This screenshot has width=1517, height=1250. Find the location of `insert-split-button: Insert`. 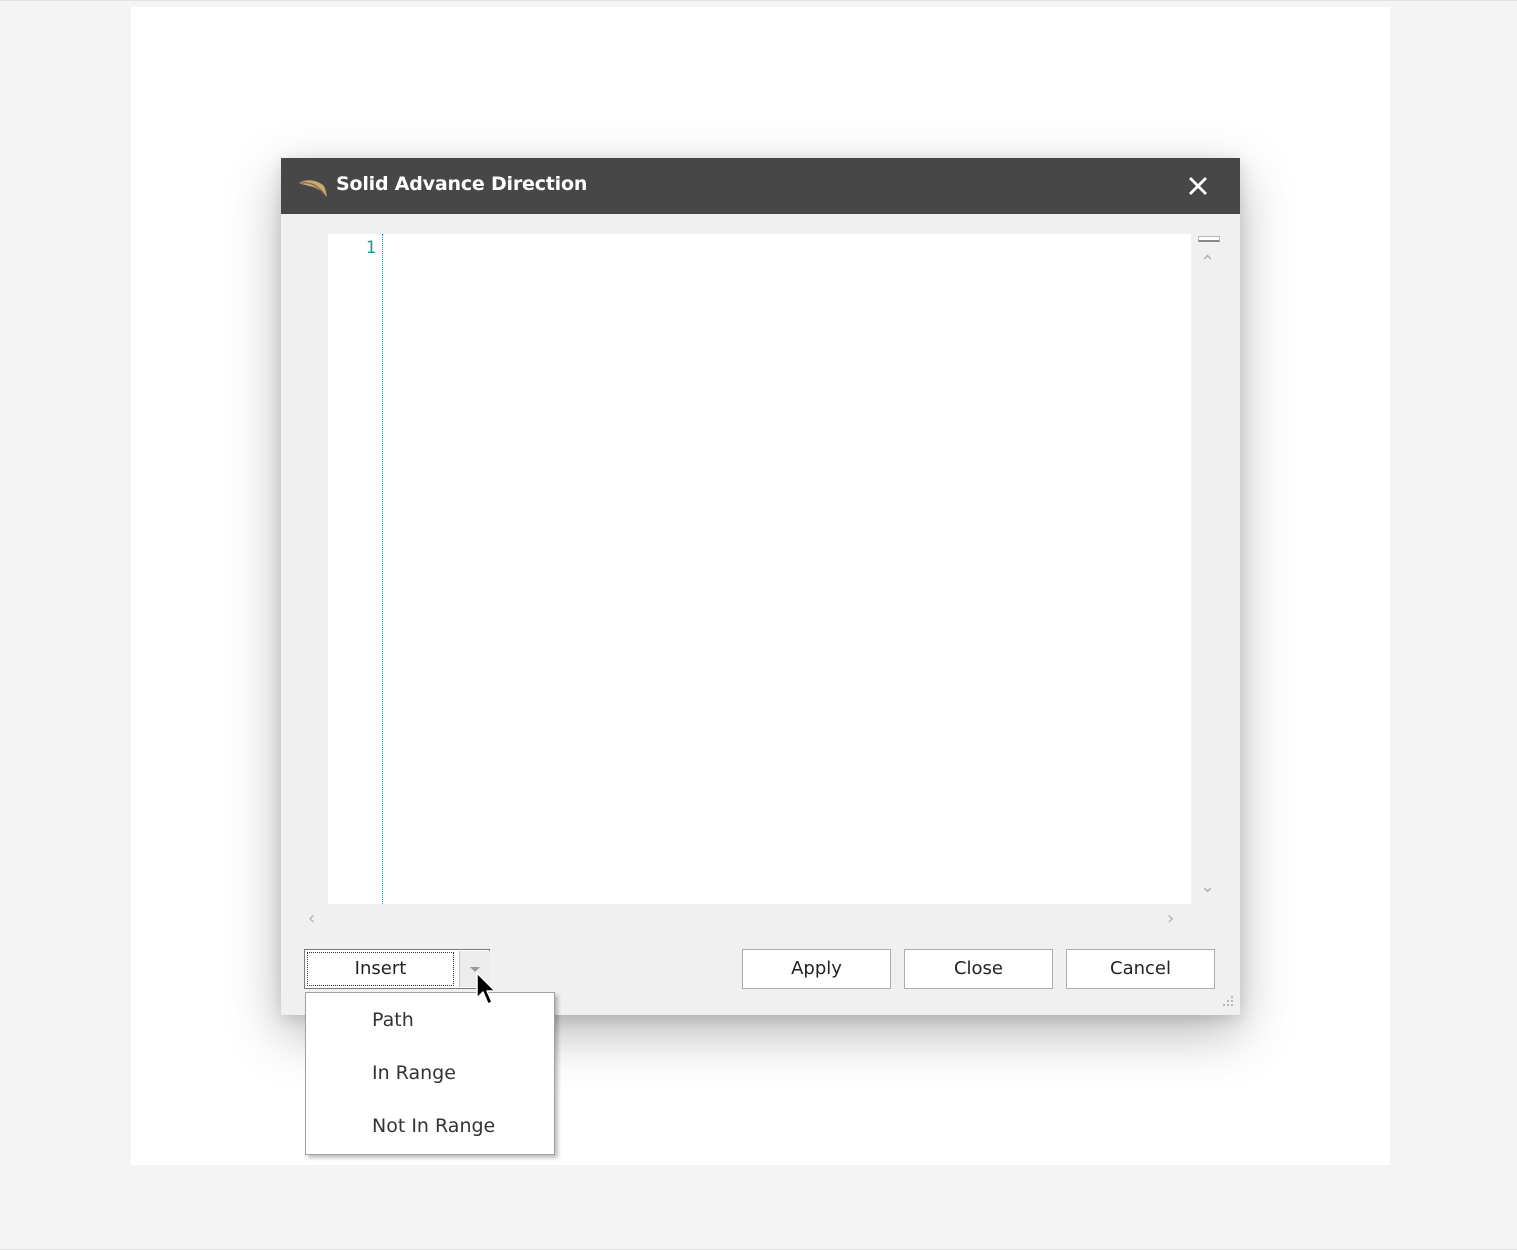

insert-split-button: Insert is located at coordinates (397, 969).